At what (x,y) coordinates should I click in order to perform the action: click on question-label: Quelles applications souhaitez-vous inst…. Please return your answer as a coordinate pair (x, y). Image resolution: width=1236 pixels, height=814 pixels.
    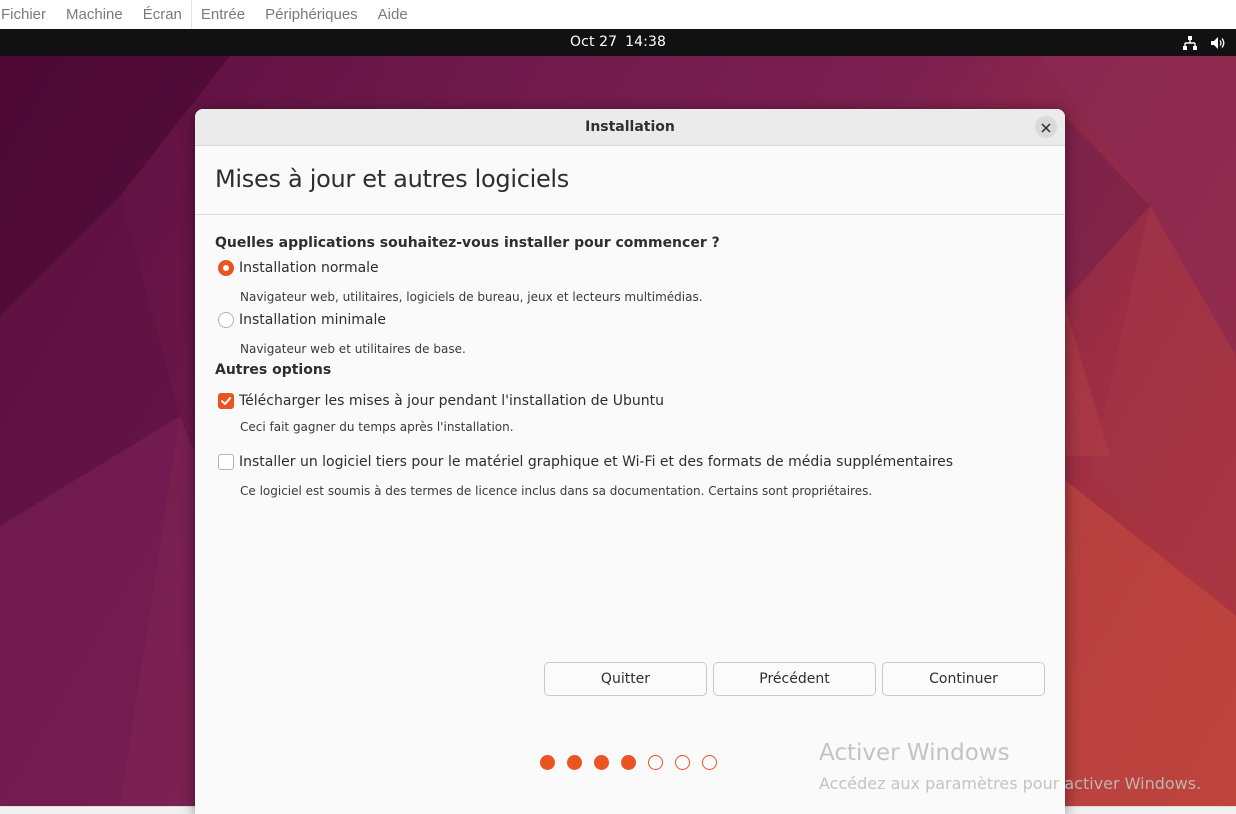
    Looking at the image, I should click on (467, 243).